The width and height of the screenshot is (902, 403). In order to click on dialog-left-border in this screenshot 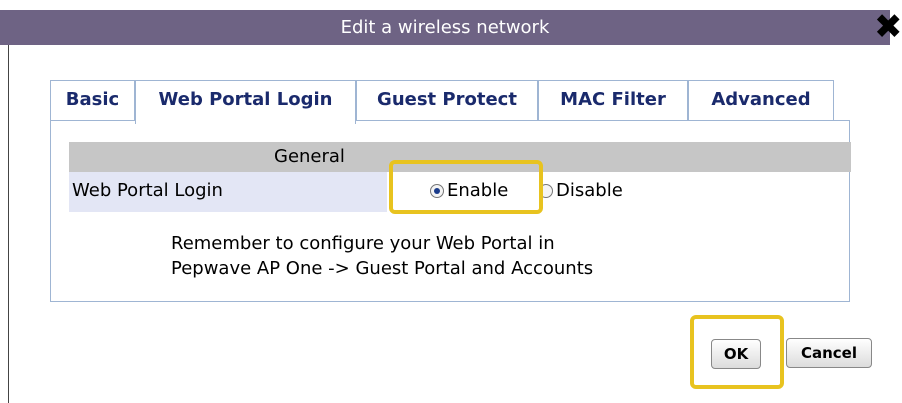, I will do `click(8, 224)`.